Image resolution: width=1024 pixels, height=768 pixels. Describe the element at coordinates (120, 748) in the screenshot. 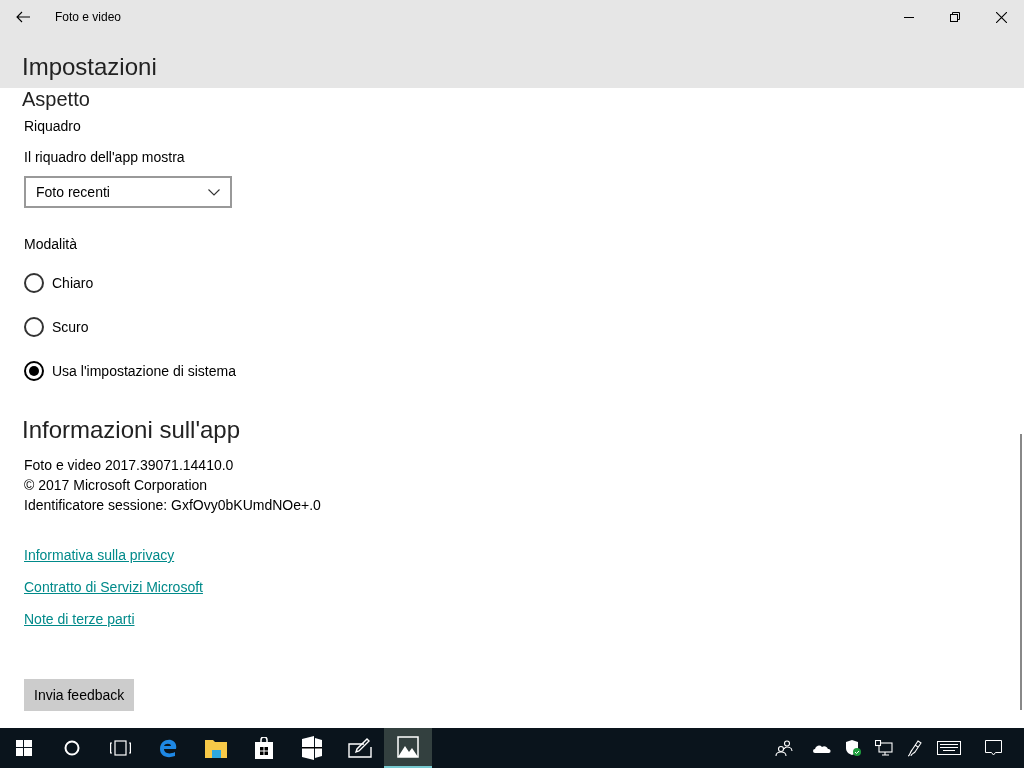

I see `task-view-icon` at that location.